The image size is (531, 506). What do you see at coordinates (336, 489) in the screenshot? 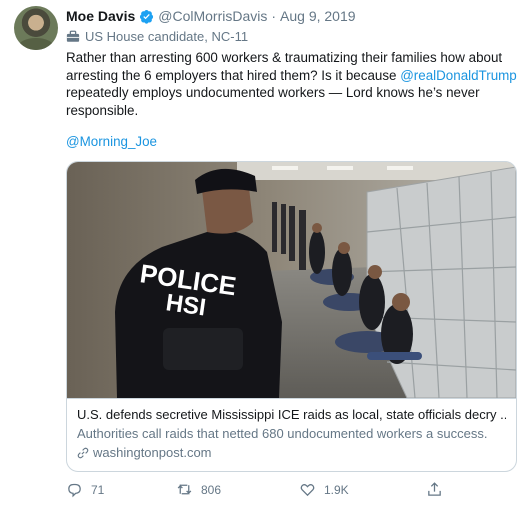
I see `like-count: 1.9K` at bounding box center [336, 489].